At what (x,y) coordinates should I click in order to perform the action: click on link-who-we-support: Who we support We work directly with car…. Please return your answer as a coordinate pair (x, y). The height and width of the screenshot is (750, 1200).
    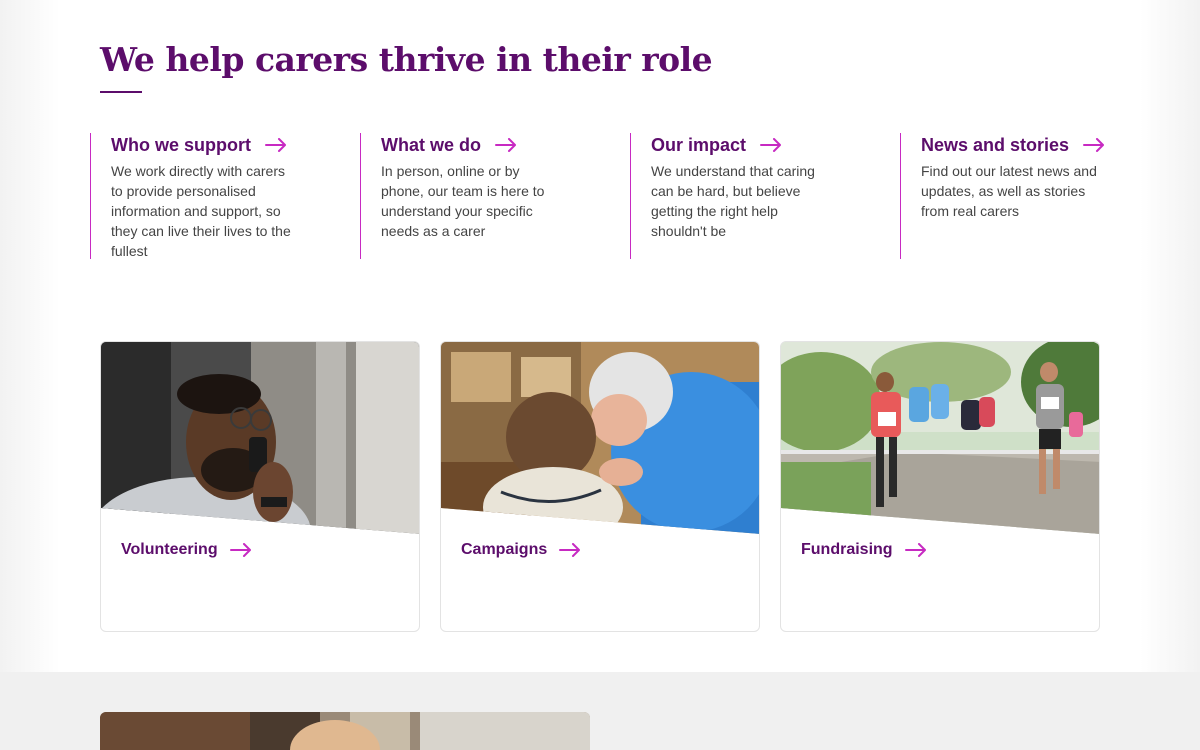
    Looking at the image, I should click on (225, 196).